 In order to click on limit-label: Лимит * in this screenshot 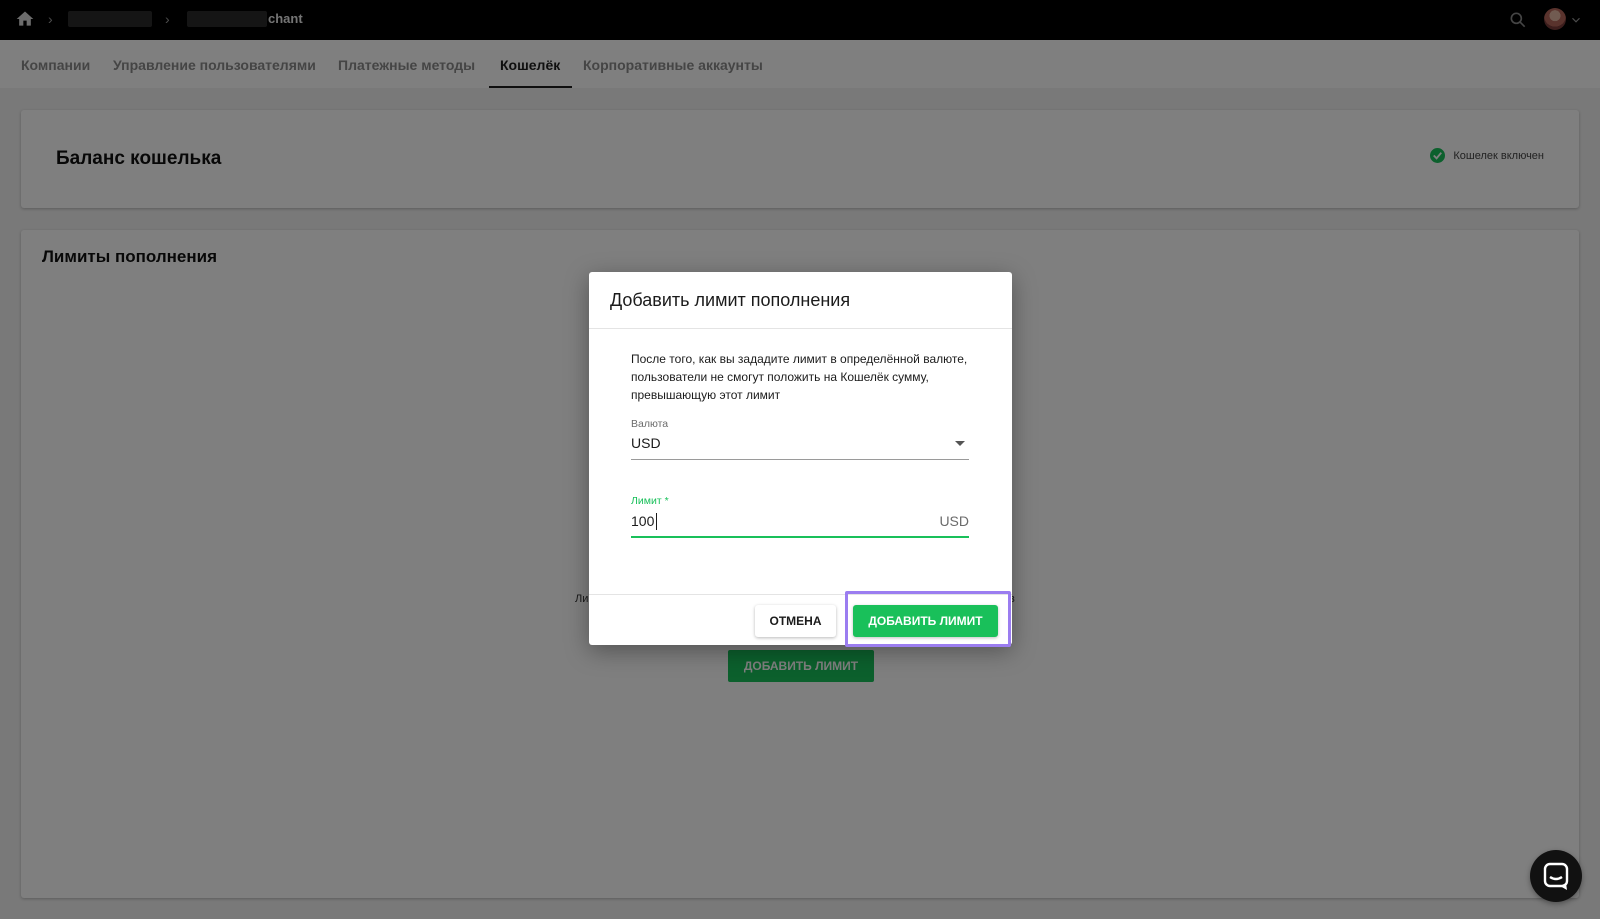, I will do `click(650, 501)`.